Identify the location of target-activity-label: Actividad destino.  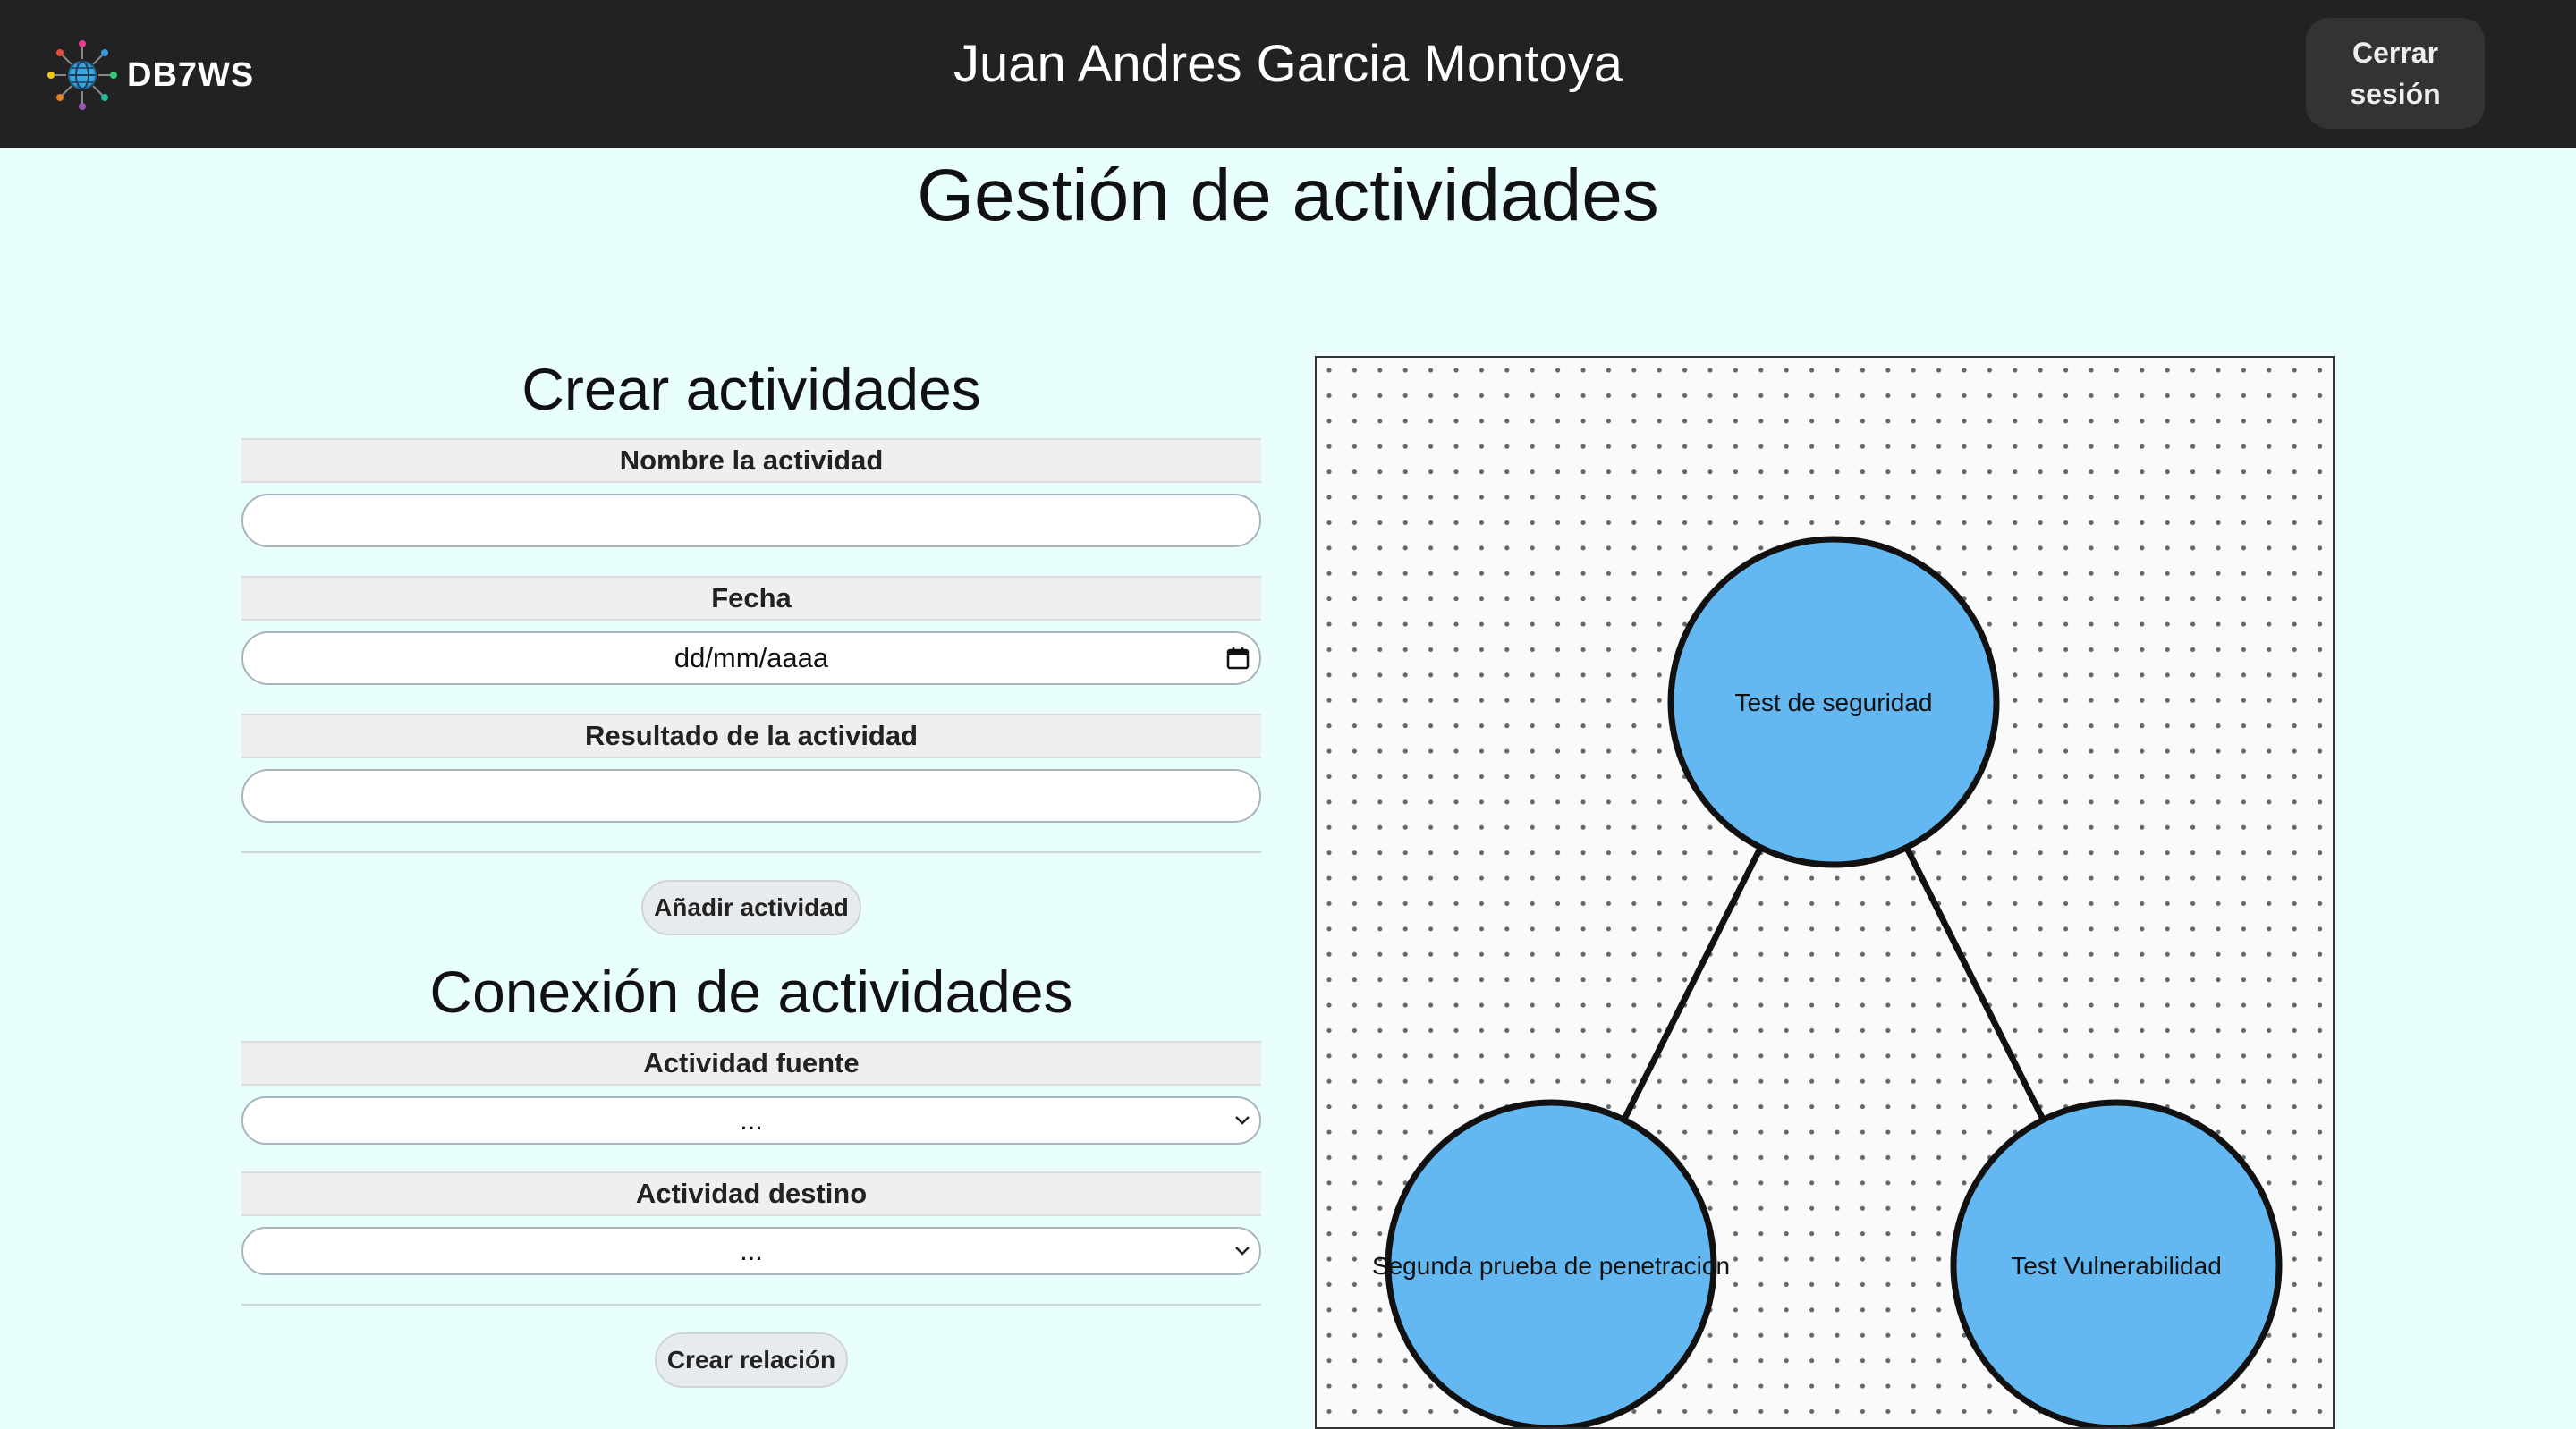
(751, 1193).